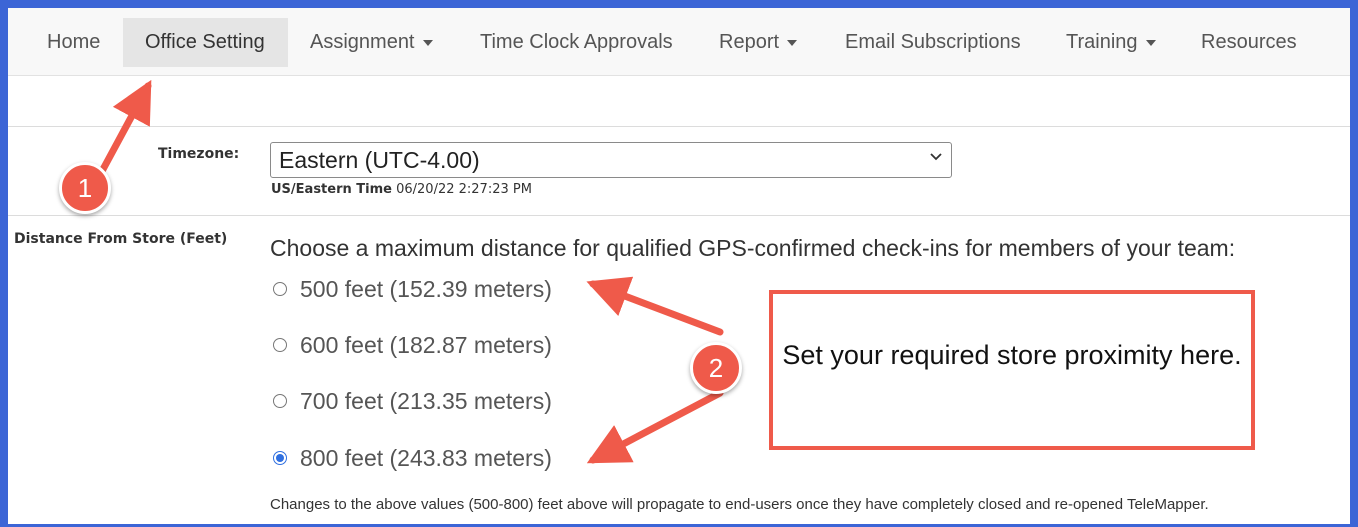  Describe the element at coordinates (655, 426) in the screenshot. I see `arrow-to-800-option` at that location.